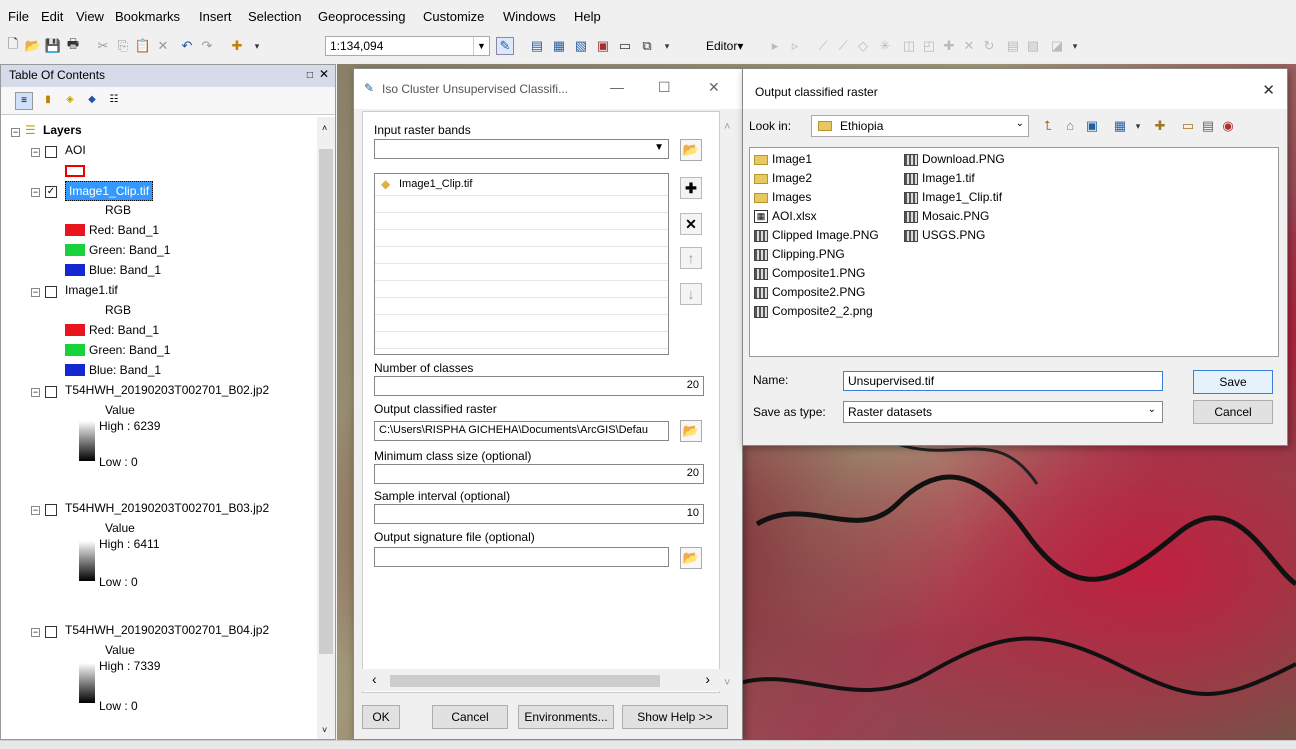 This screenshot has height=749, width=1296. Describe the element at coordinates (51, 192) in the screenshot. I see `layer-image1-clip-checkbox: ✓` at that location.